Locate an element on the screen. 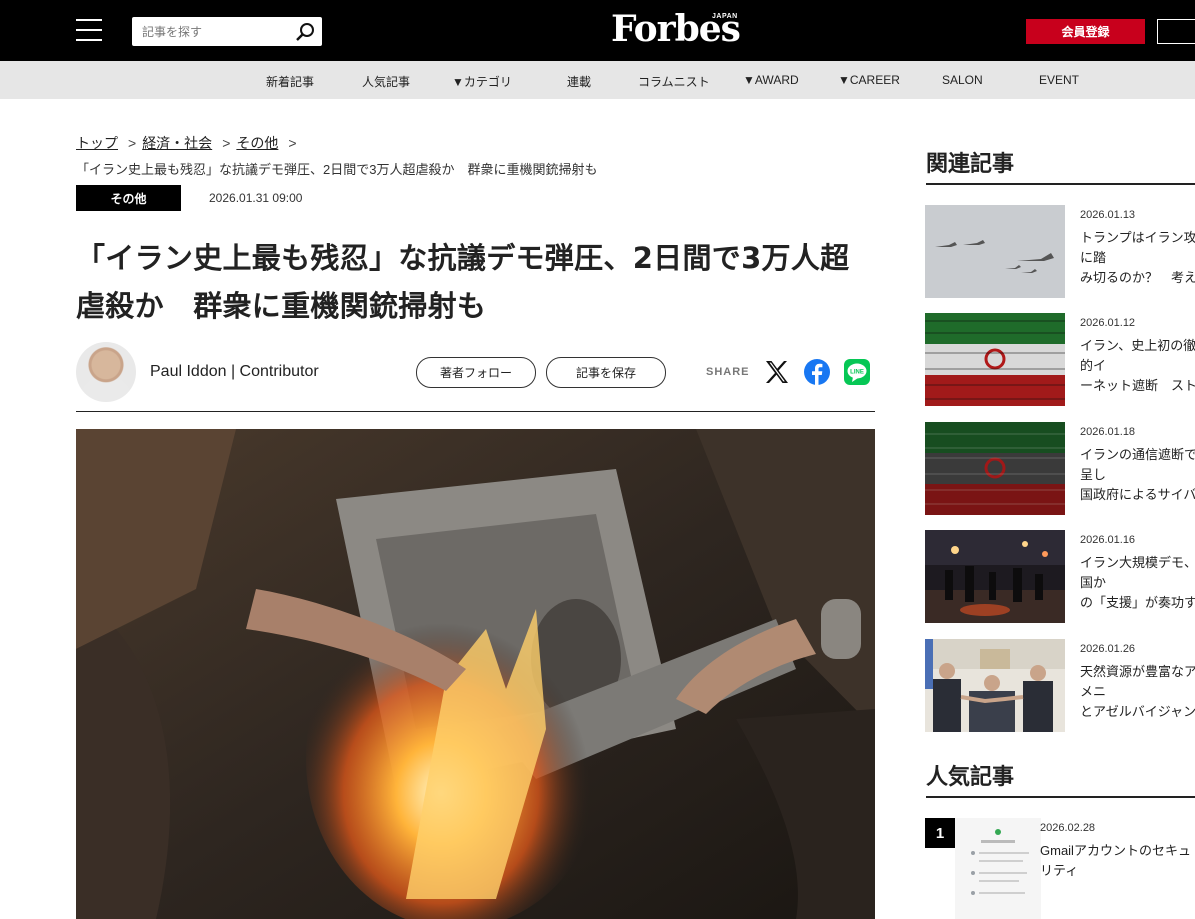 Image resolution: width=1195 pixels, height=919 pixels. popular-rank: 1 is located at coordinates (940, 833).